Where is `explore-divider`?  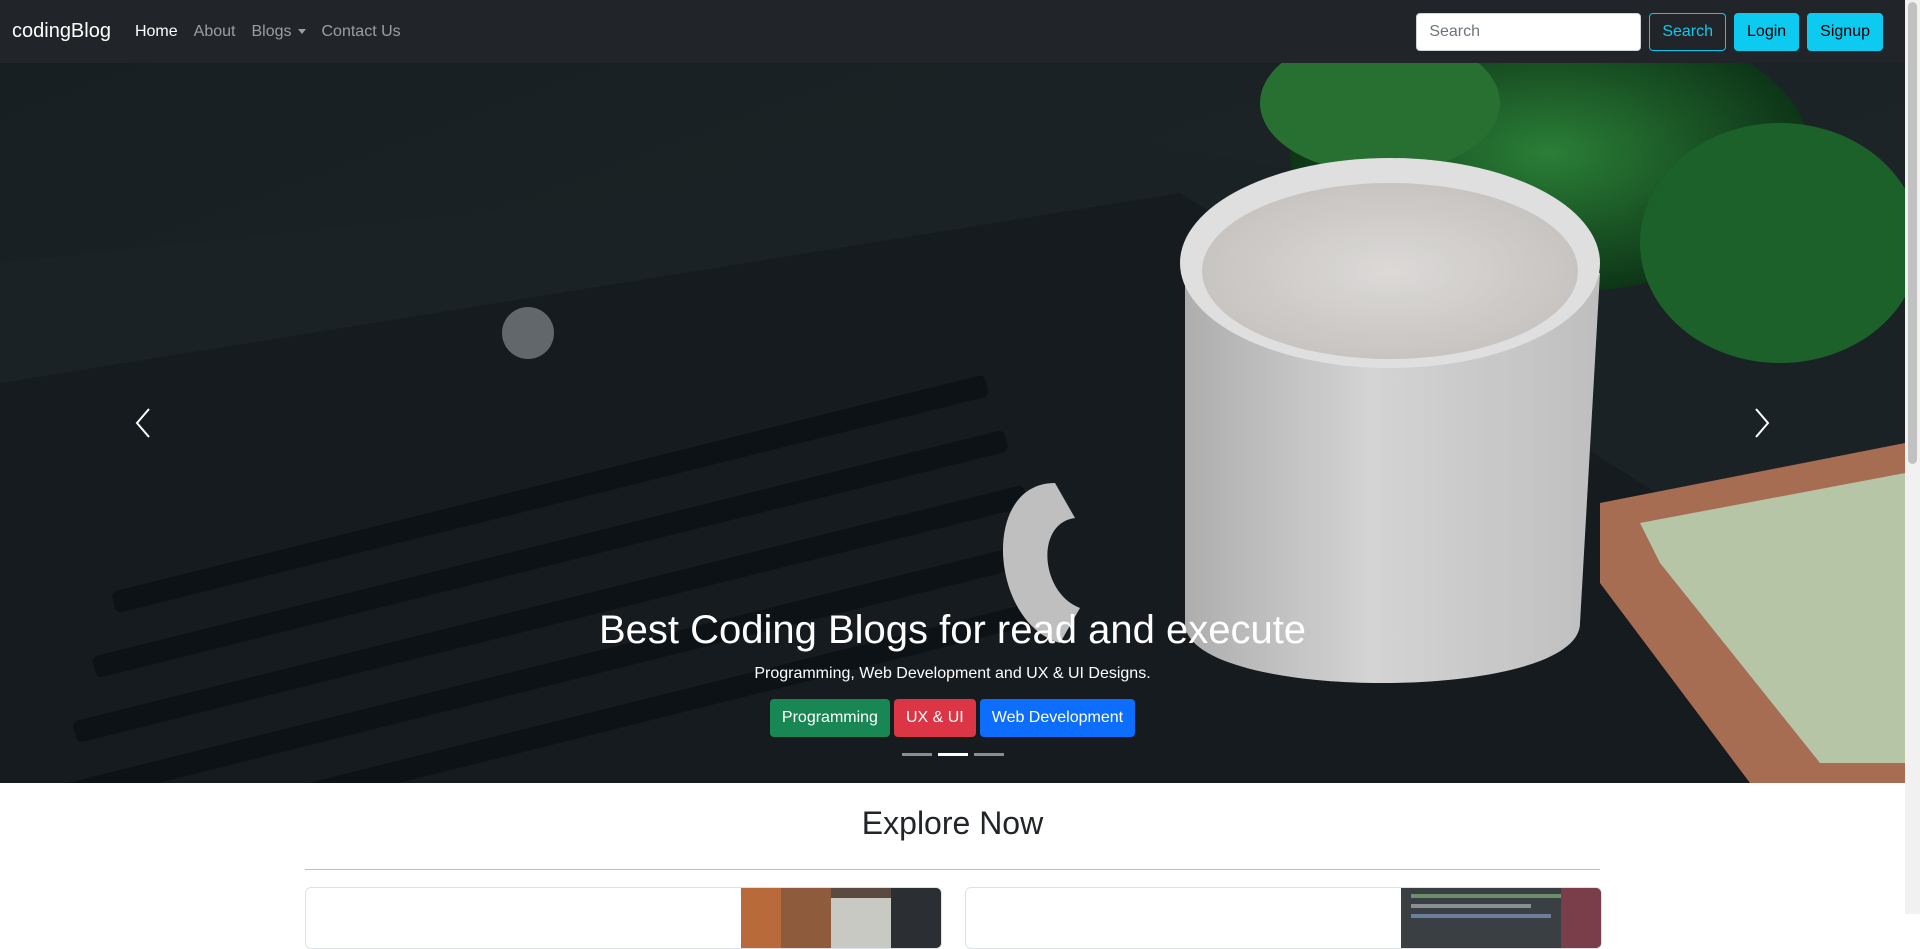 explore-divider is located at coordinates (952, 869).